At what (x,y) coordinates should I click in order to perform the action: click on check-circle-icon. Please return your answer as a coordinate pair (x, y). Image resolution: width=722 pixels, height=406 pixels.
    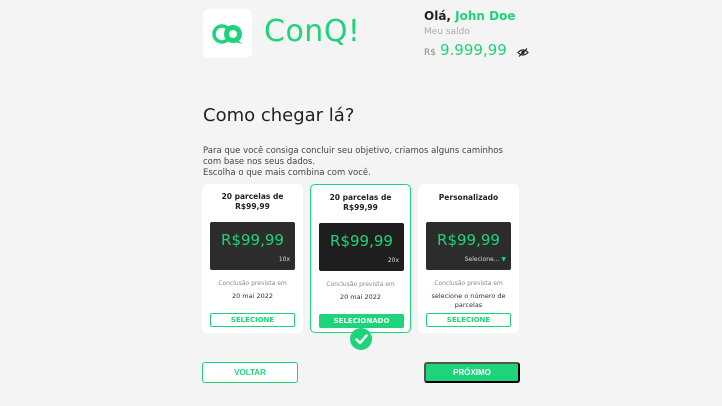
    Looking at the image, I should click on (361, 339).